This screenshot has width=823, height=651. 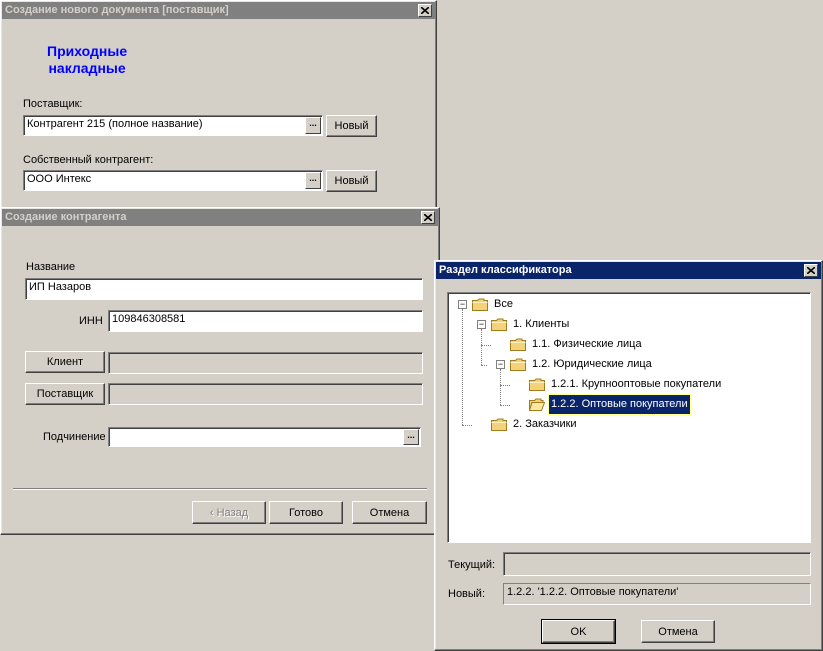 What do you see at coordinates (541, 323) in the screenshot?
I see `tree-item-label: 1. Клиенты` at bounding box center [541, 323].